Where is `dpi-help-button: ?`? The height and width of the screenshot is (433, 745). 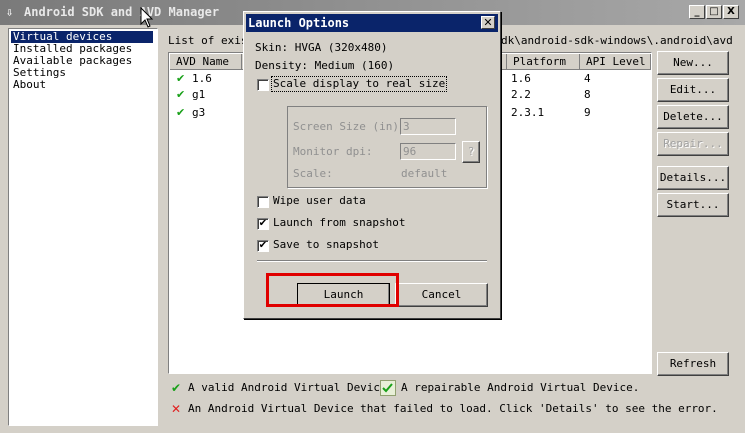 dpi-help-button: ? is located at coordinates (471, 152).